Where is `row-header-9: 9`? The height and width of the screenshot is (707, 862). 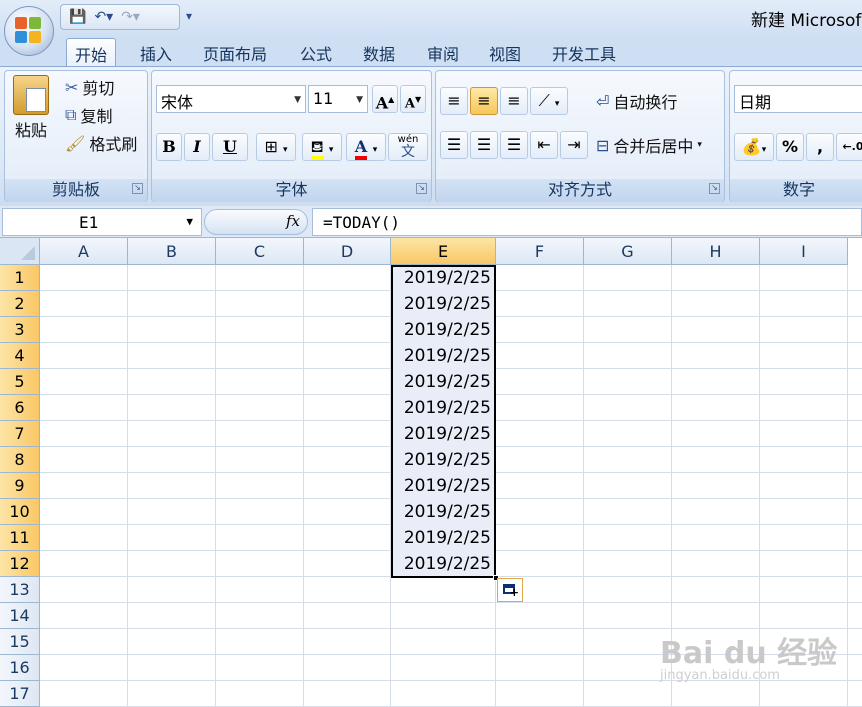 row-header-9: 9 is located at coordinates (20, 486).